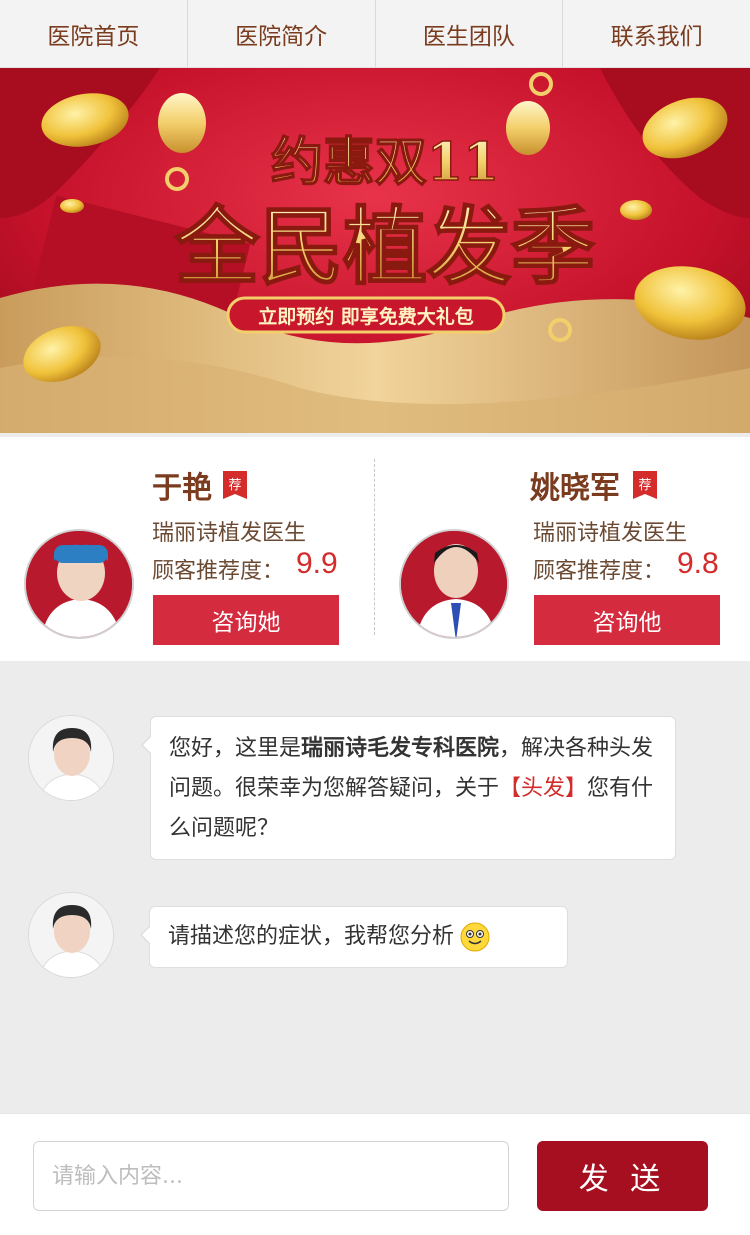  Describe the element at coordinates (94, 33) in the screenshot. I see `nav-home: 医院首页` at that location.